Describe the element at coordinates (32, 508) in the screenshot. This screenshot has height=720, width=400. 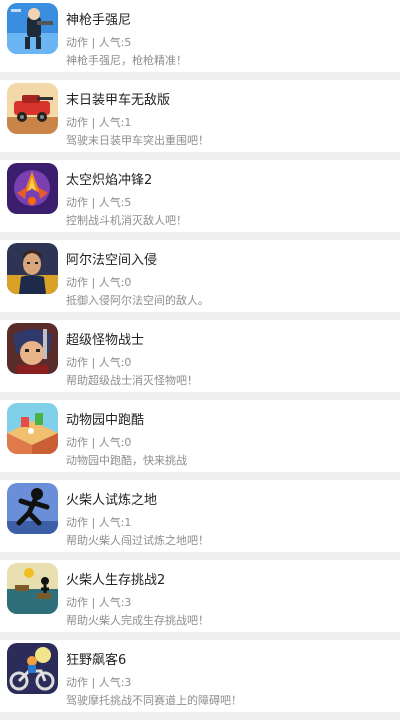
I see `stickman-trial-game-icon` at that location.